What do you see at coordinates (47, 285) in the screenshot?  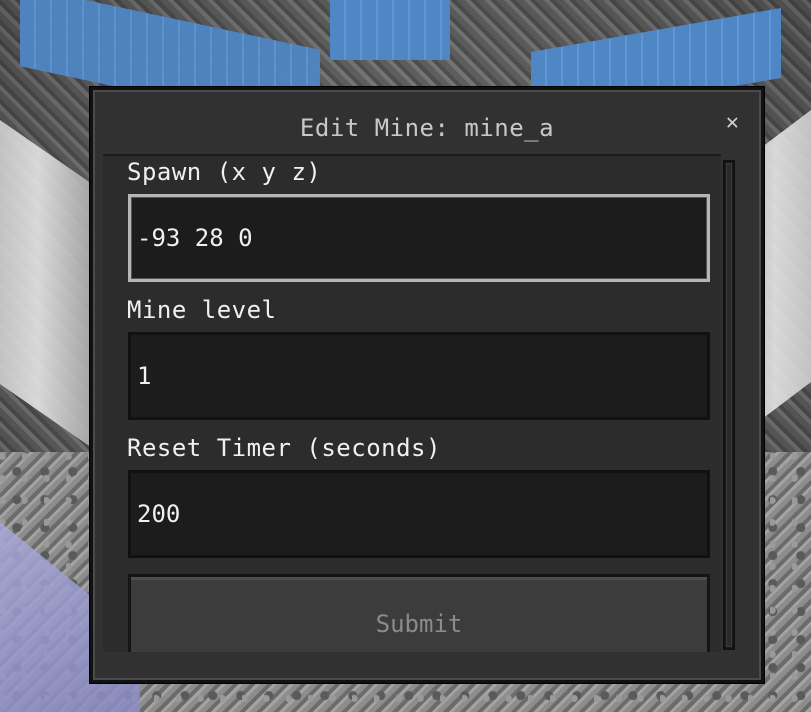 I see `quartz-pillar-left` at bounding box center [47, 285].